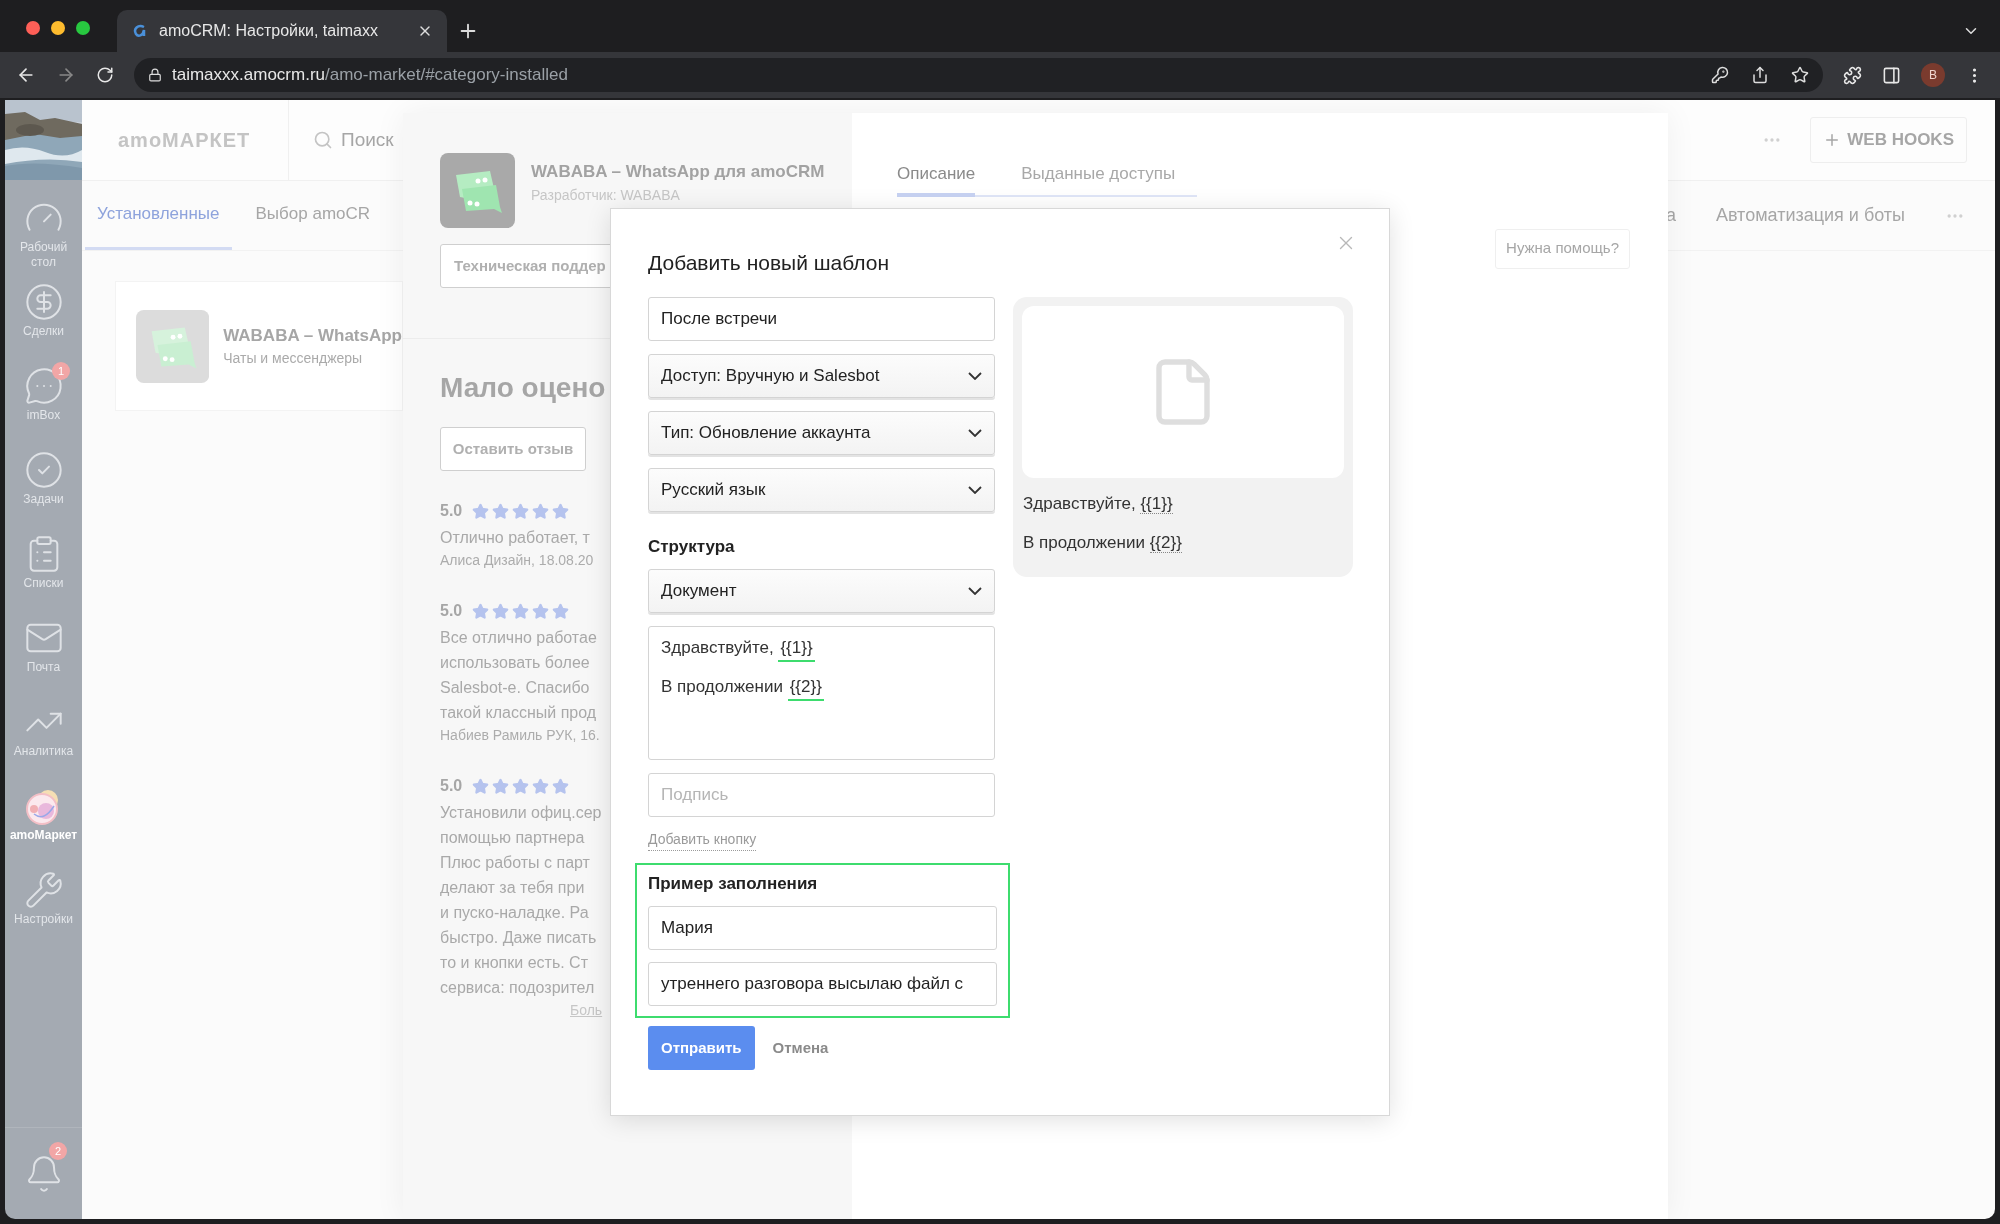 The width and height of the screenshot is (2000, 1224). I want to click on sidebar-item: Рабочий стол, so click(43, 236).